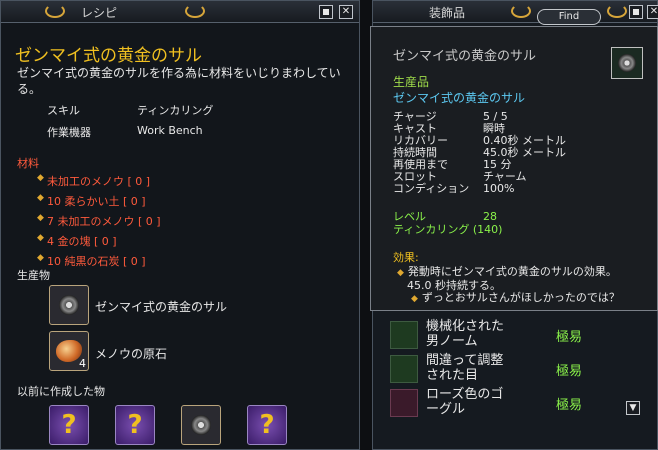 This screenshot has width=658, height=450. I want to click on list-item: ローズ色のゴーグル 極易, so click(506, 403).